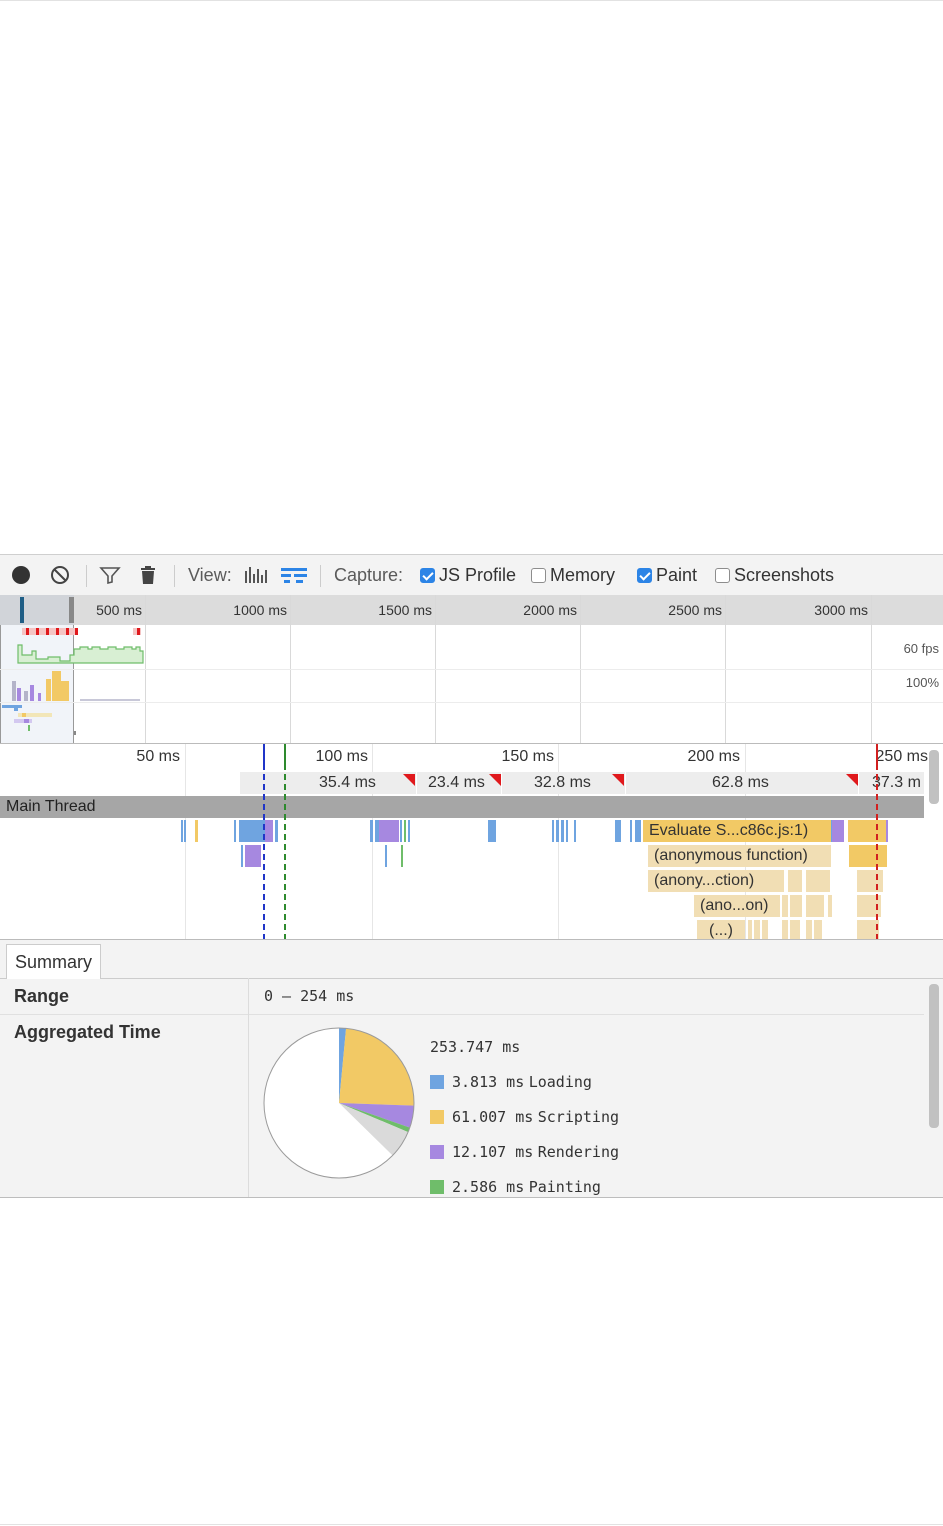 The width and height of the screenshot is (943, 1526). What do you see at coordinates (731, 855) in the screenshot?
I see `flame-event-label: (anonymous function)` at bounding box center [731, 855].